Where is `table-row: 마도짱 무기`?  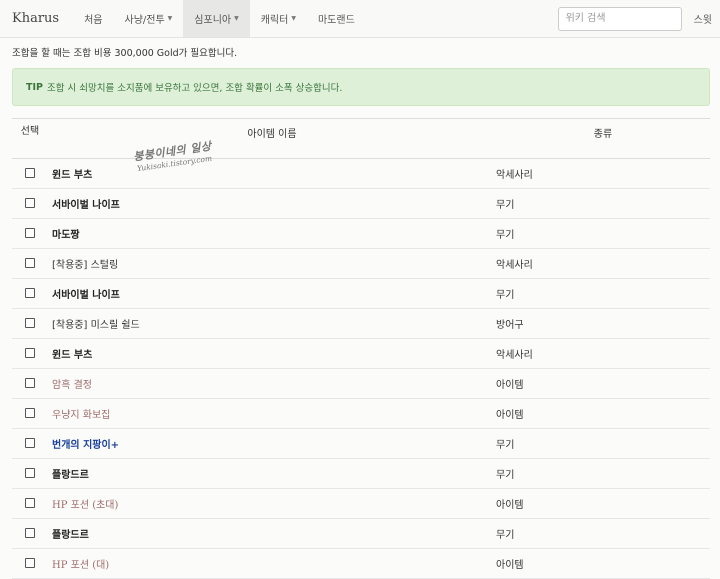
table-row: 마도짱 무기 is located at coordinates (361, 233).